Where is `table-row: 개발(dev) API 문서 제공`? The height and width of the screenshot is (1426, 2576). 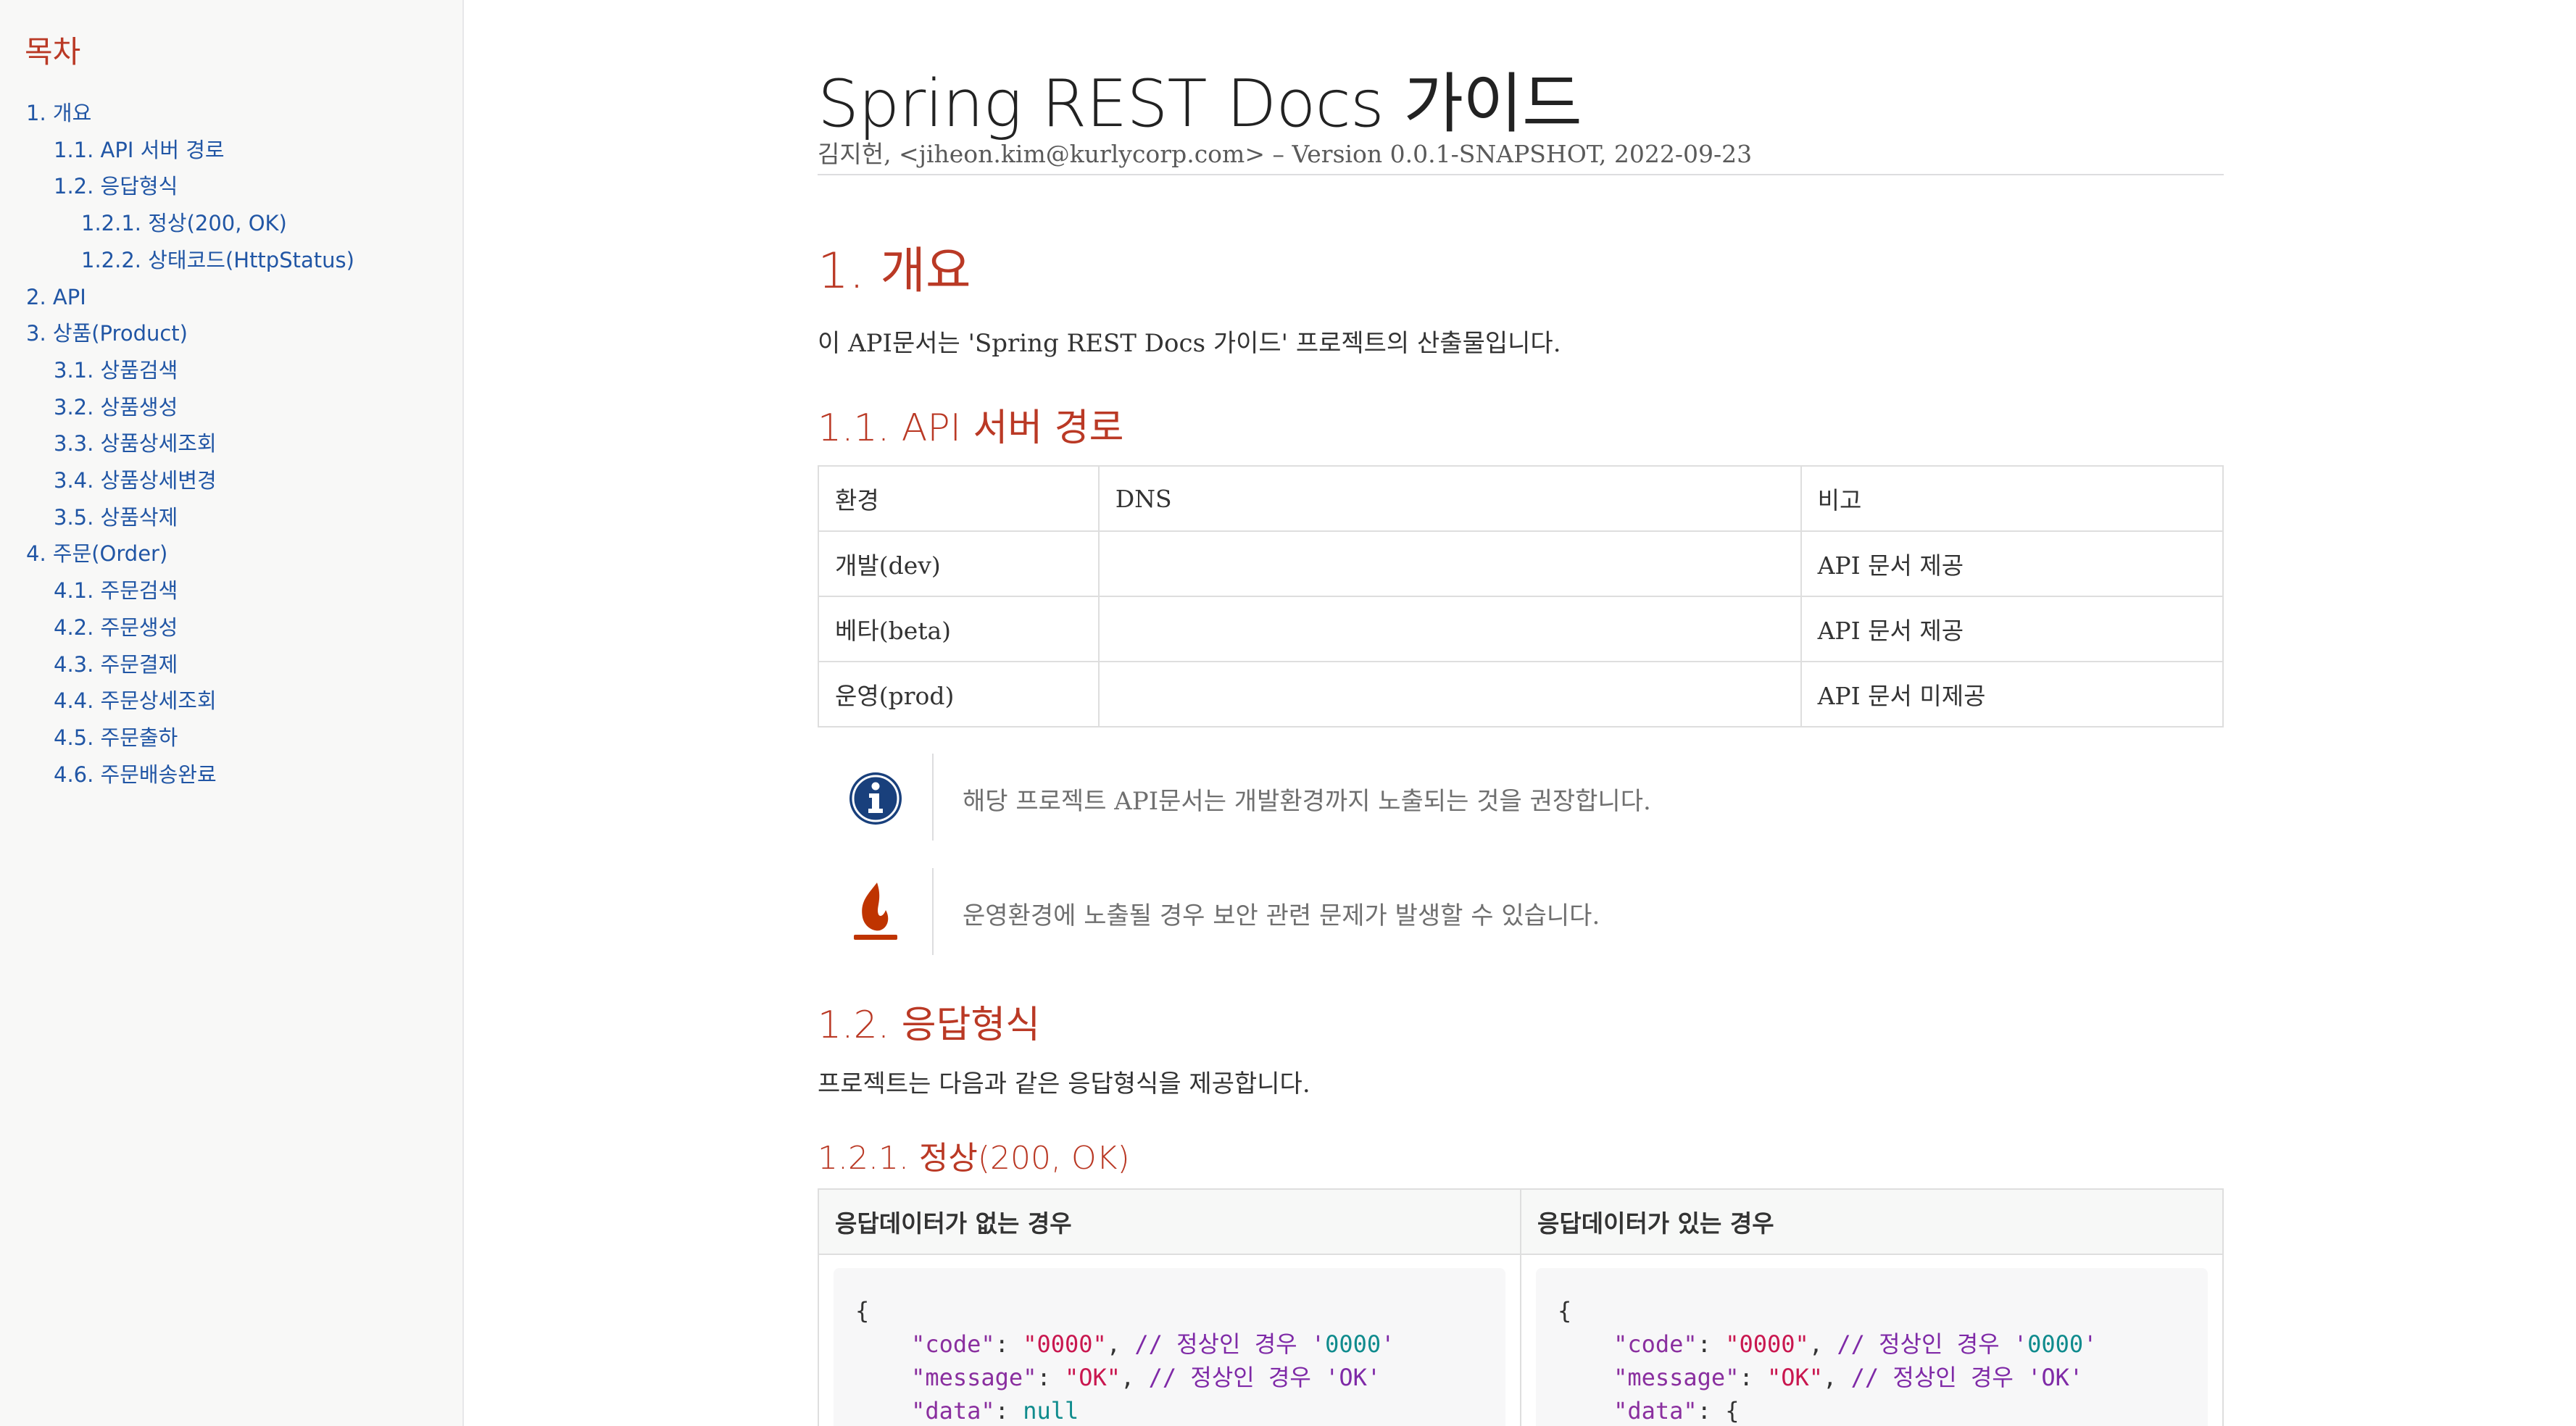
table-row: 개발(dev) API 문서 제공 is located at coordinates (1521, 563).